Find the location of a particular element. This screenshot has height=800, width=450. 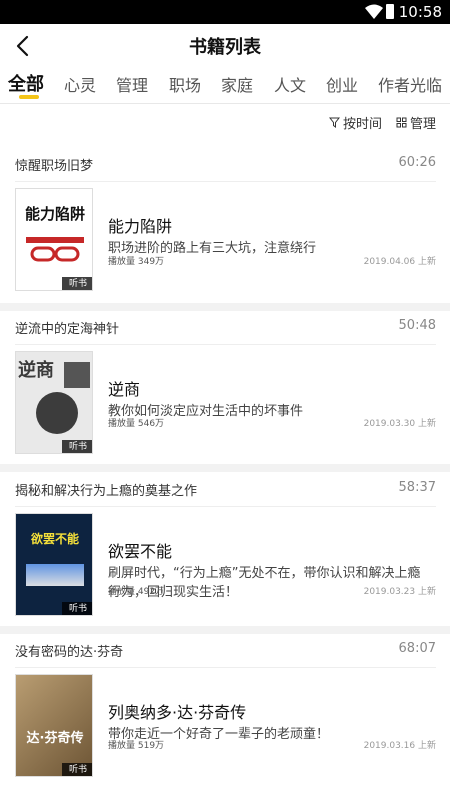

status-time: 10:58 is located at coordinates (420, 12).